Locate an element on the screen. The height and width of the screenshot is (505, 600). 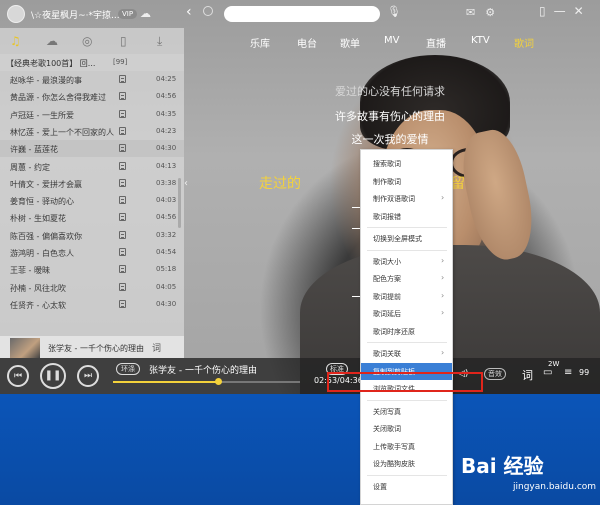
music-note-icon: ♫ is located at coordinates (15, 41).